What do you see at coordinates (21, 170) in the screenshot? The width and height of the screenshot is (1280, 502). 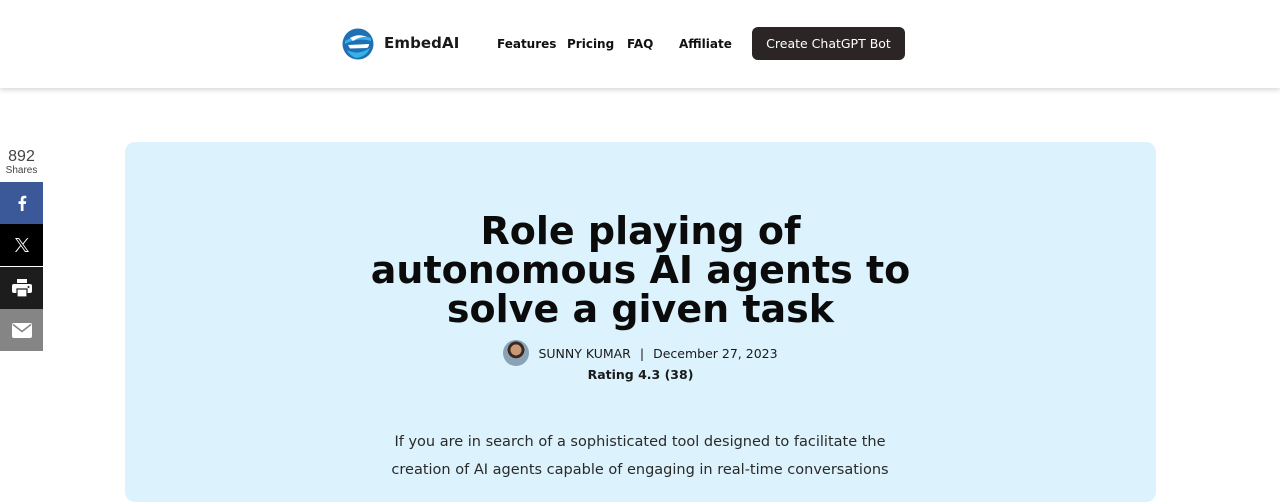 I see `share-count-label: Shares` at bounding box center [21, 170].